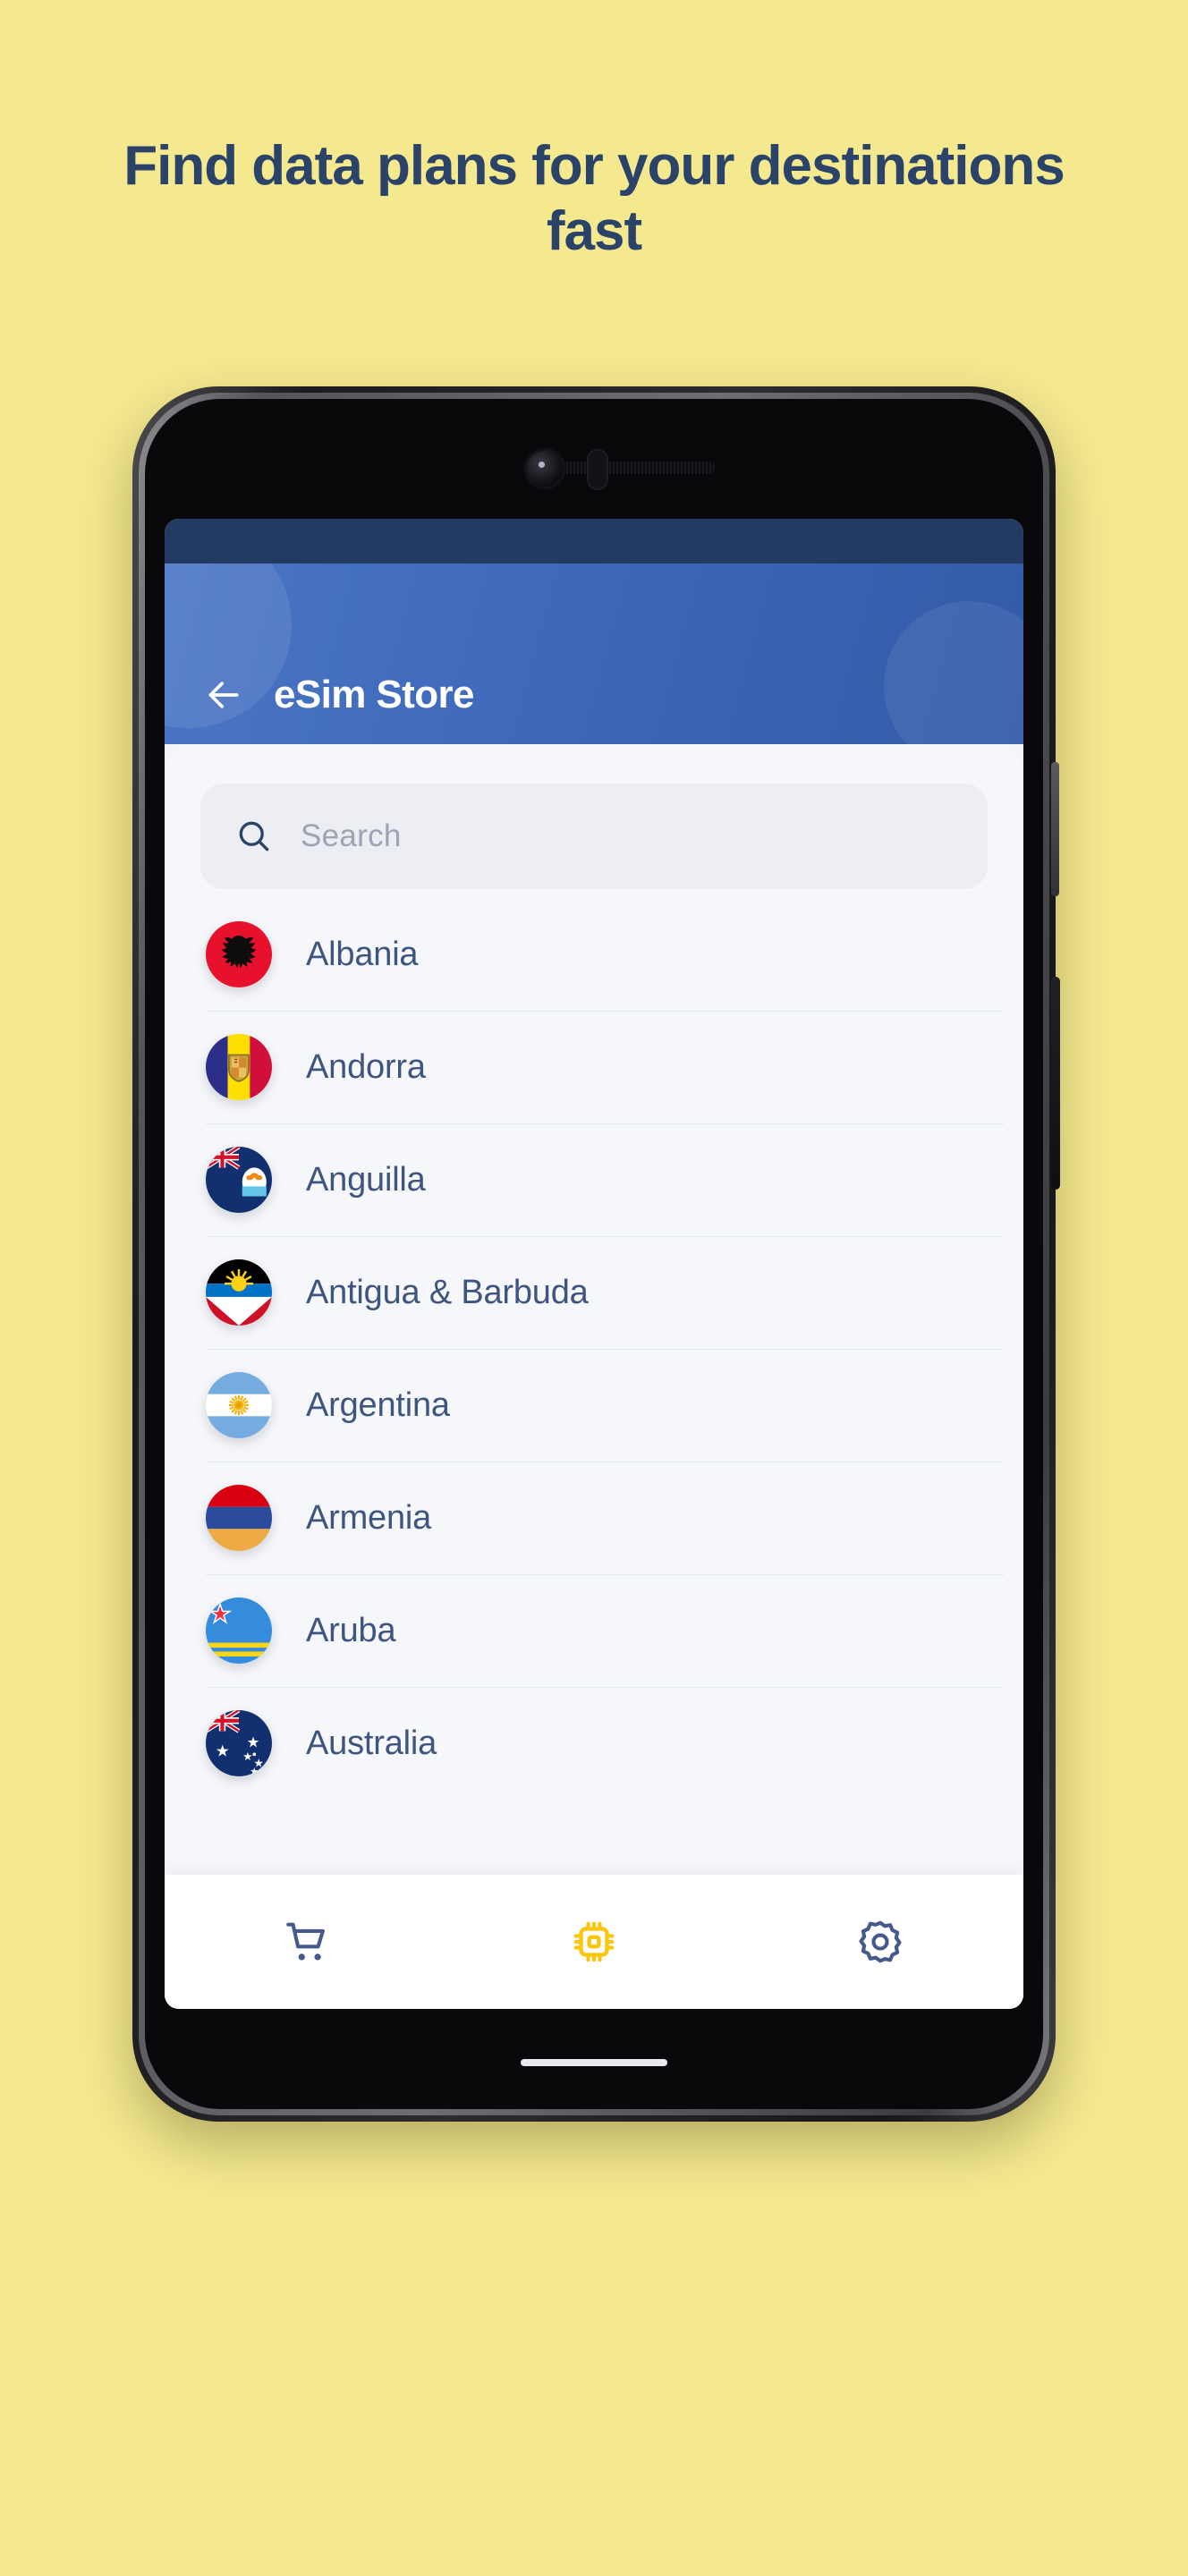  What do you see at coordinates (371, 1743) in the screenshot?
I see `country-name: Australia` at bounding box center [371, 1743].